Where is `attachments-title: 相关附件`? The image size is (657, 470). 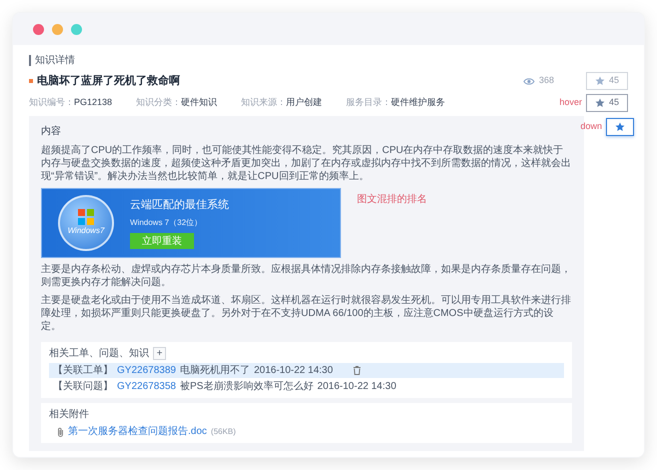 attachments-title: 相关附件 is located at coordinates (69, 415).